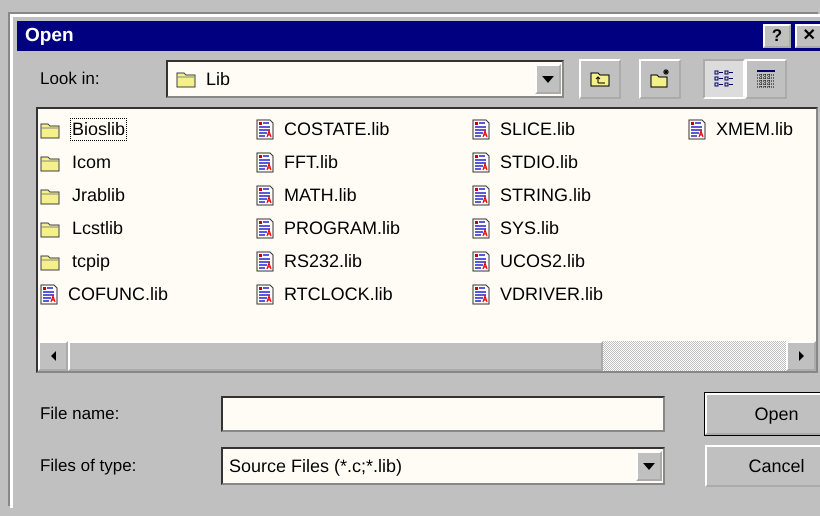  I want to click on file-item: PROGRAM.lib, so click(342, 228).